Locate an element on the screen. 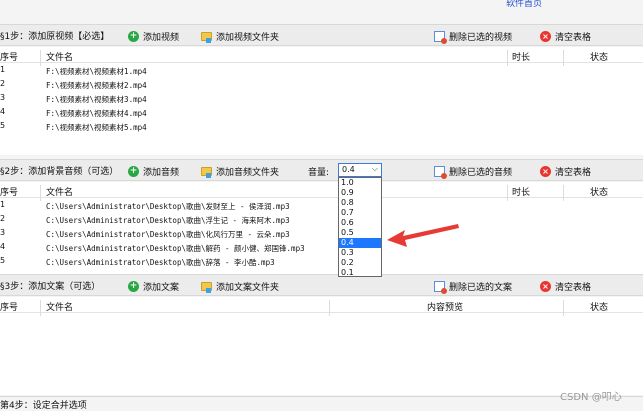  add-video-button: + 添加视频 is located at coordinates (153, 36).